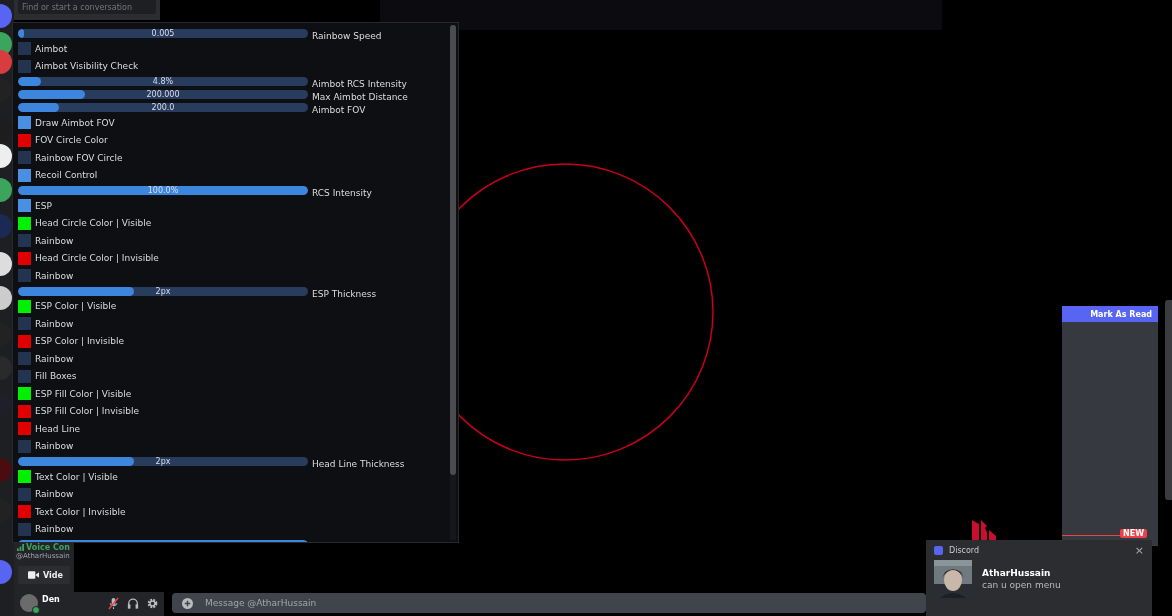 Image resolution: width=1172 pixels, height=616 pixels. I want to click on color-label: ESP Color | Visible, so click(76, 306).